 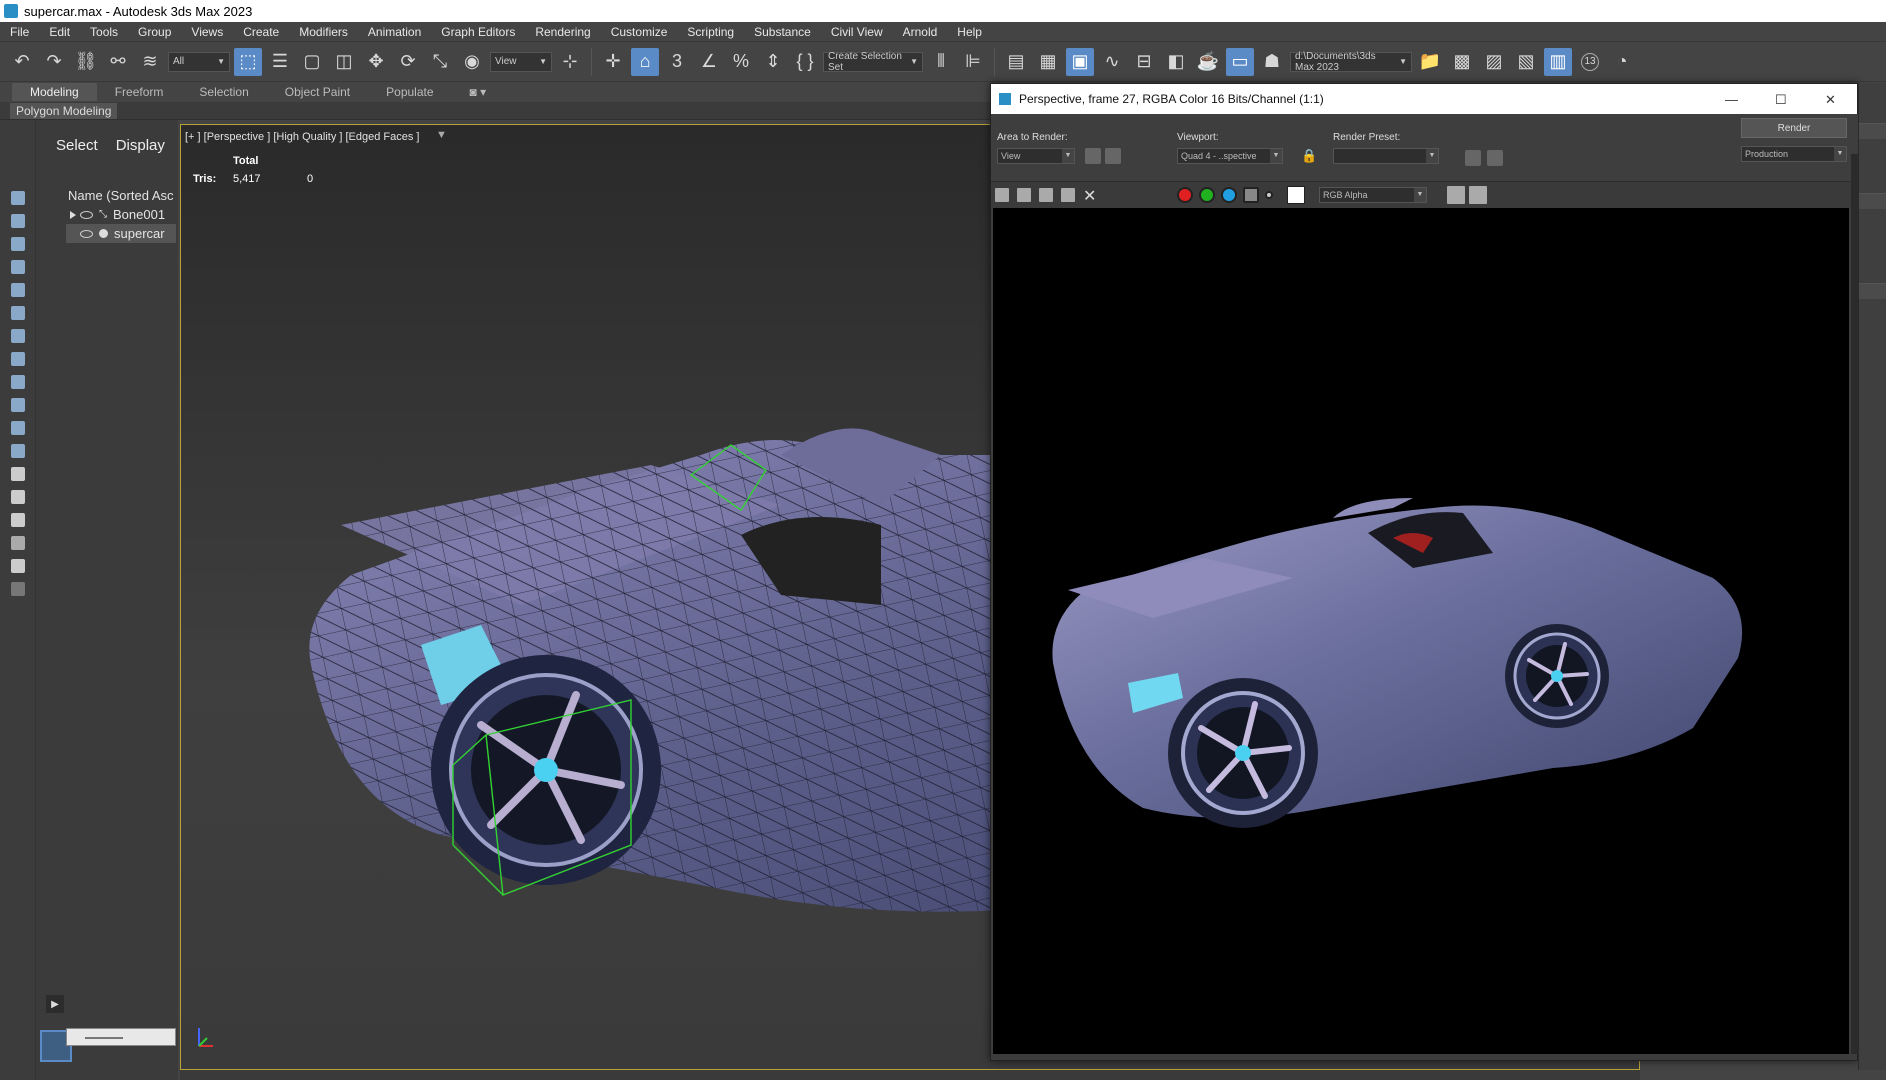 I want to click on align-icon: ⊫, so click(x=973, y=62).